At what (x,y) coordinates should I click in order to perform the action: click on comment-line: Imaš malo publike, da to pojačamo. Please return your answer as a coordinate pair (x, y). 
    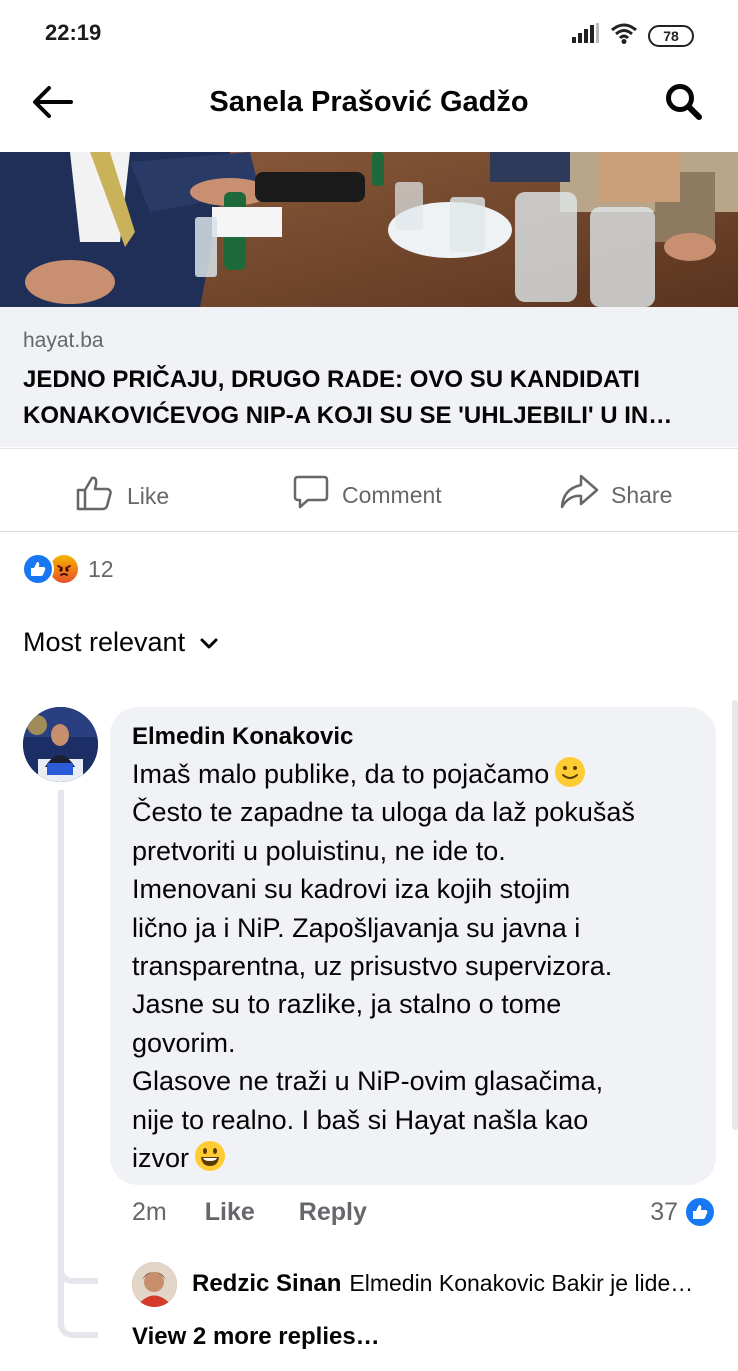
    Looking at the image, I should click on (417, 774).